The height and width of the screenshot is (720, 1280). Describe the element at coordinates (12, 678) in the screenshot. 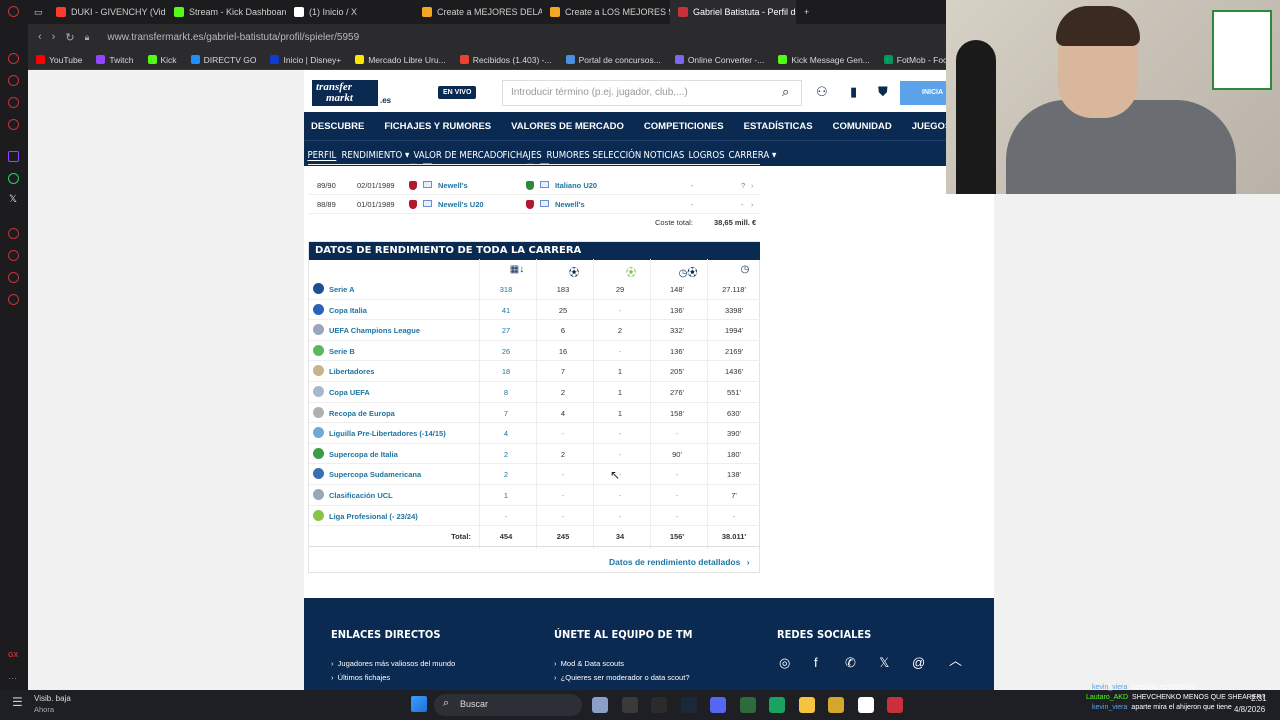

I see `more-icon: ···` at that location.